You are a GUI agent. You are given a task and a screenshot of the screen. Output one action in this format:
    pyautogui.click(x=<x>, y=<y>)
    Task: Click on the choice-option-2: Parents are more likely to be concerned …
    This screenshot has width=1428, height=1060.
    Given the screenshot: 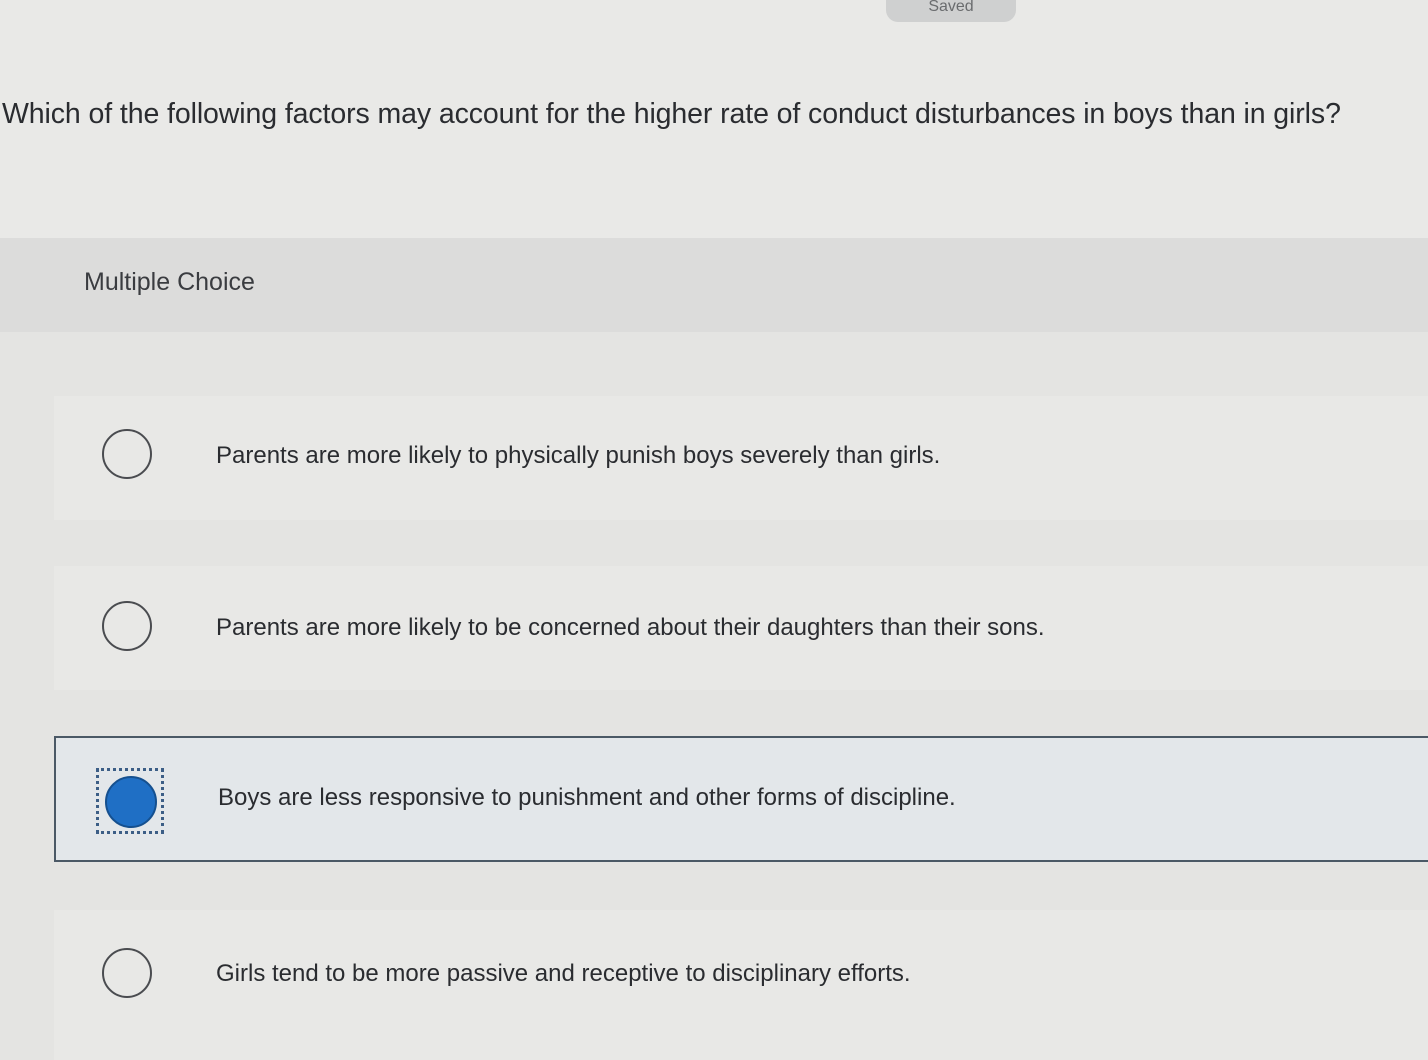 What is the action you would take?
    pyautogui.click(x=741, y=628)
    